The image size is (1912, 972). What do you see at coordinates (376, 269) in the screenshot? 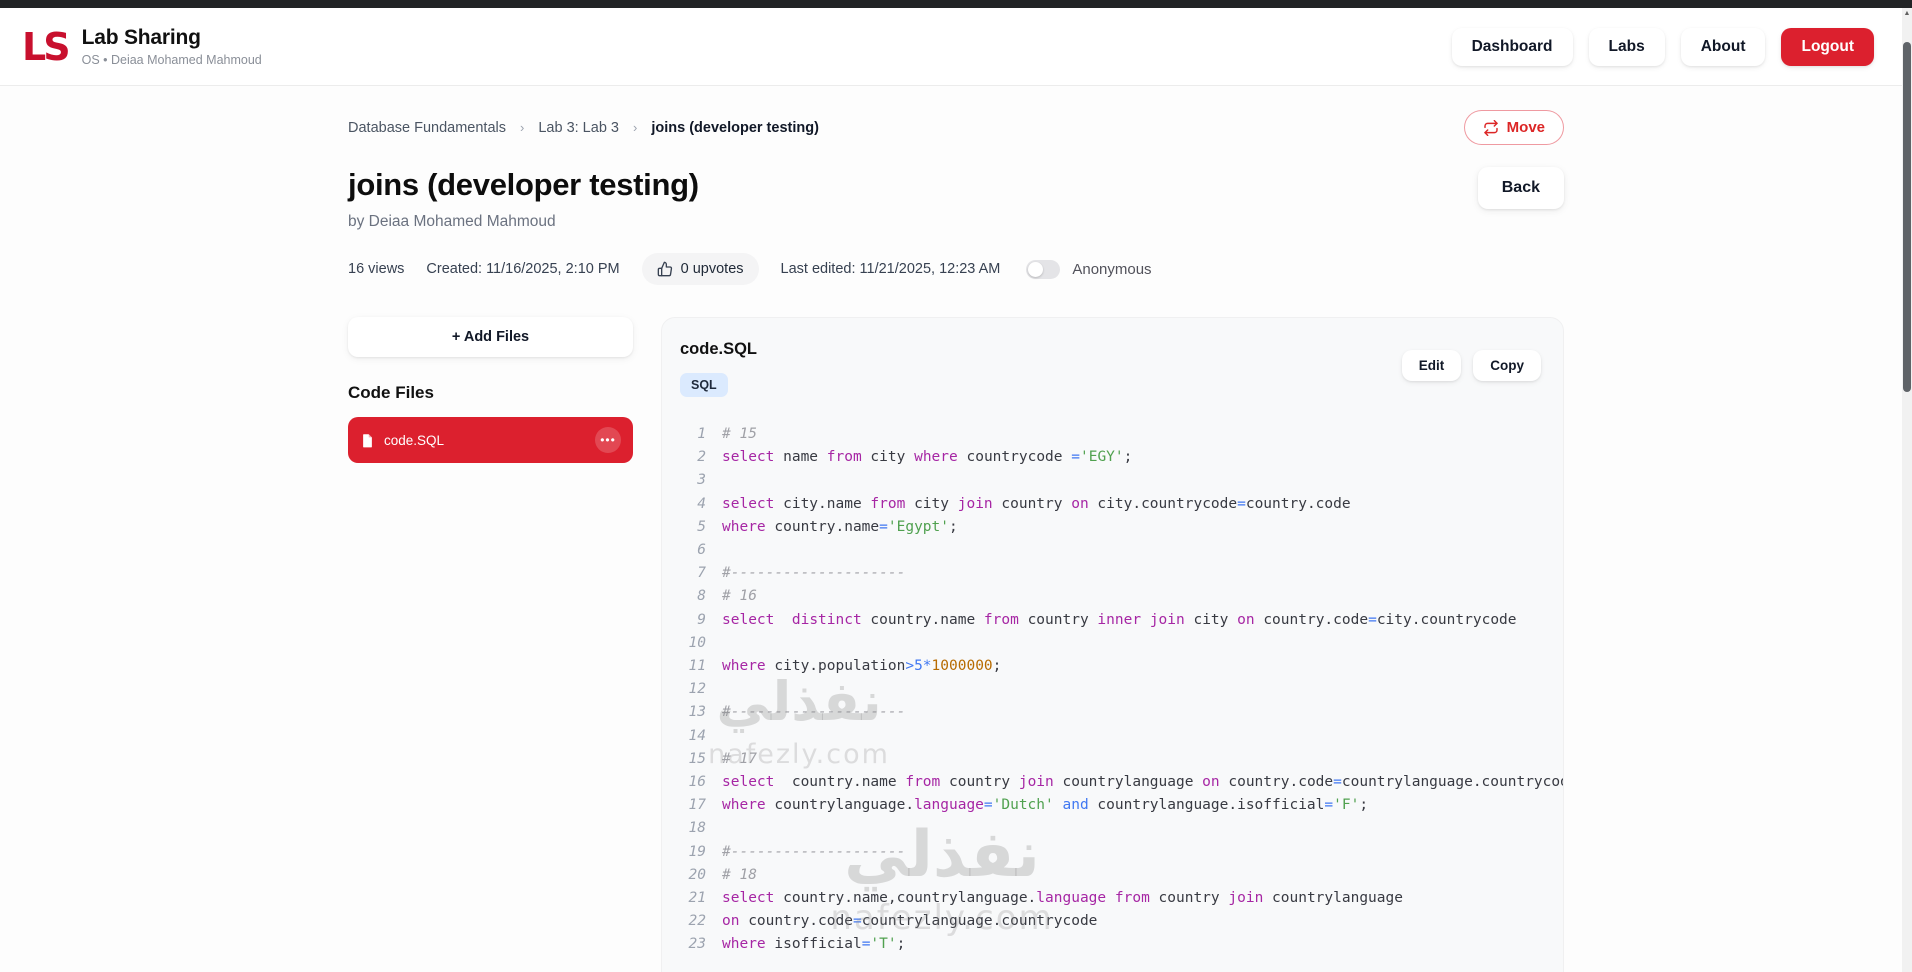
I see `views-count: 16 views` at bounding box center [376, 269].